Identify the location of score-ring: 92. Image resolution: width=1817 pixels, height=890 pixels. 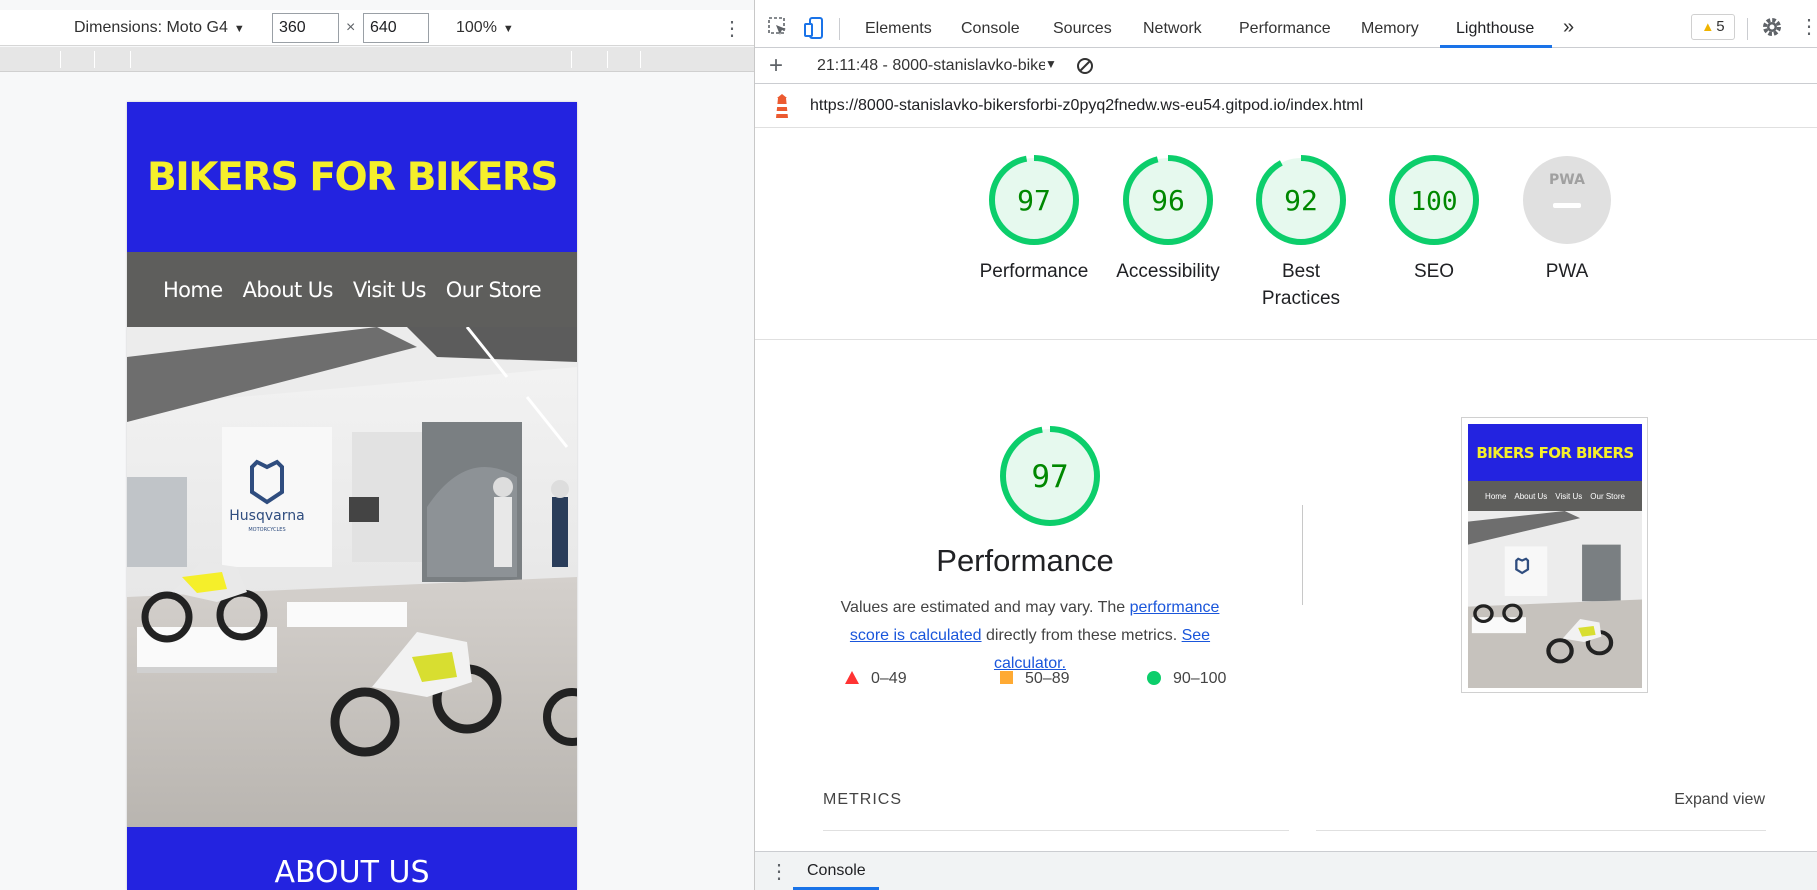
(1301, 200).